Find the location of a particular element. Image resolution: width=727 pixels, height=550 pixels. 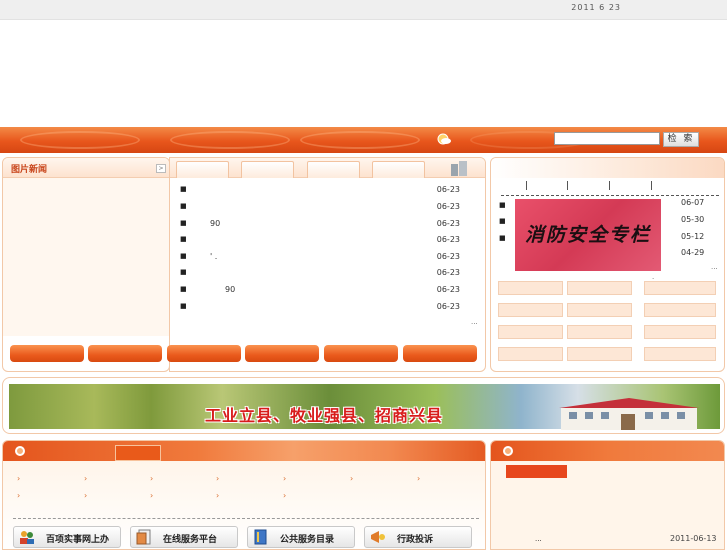

government-building-icon is located at coordinates (629, 414).